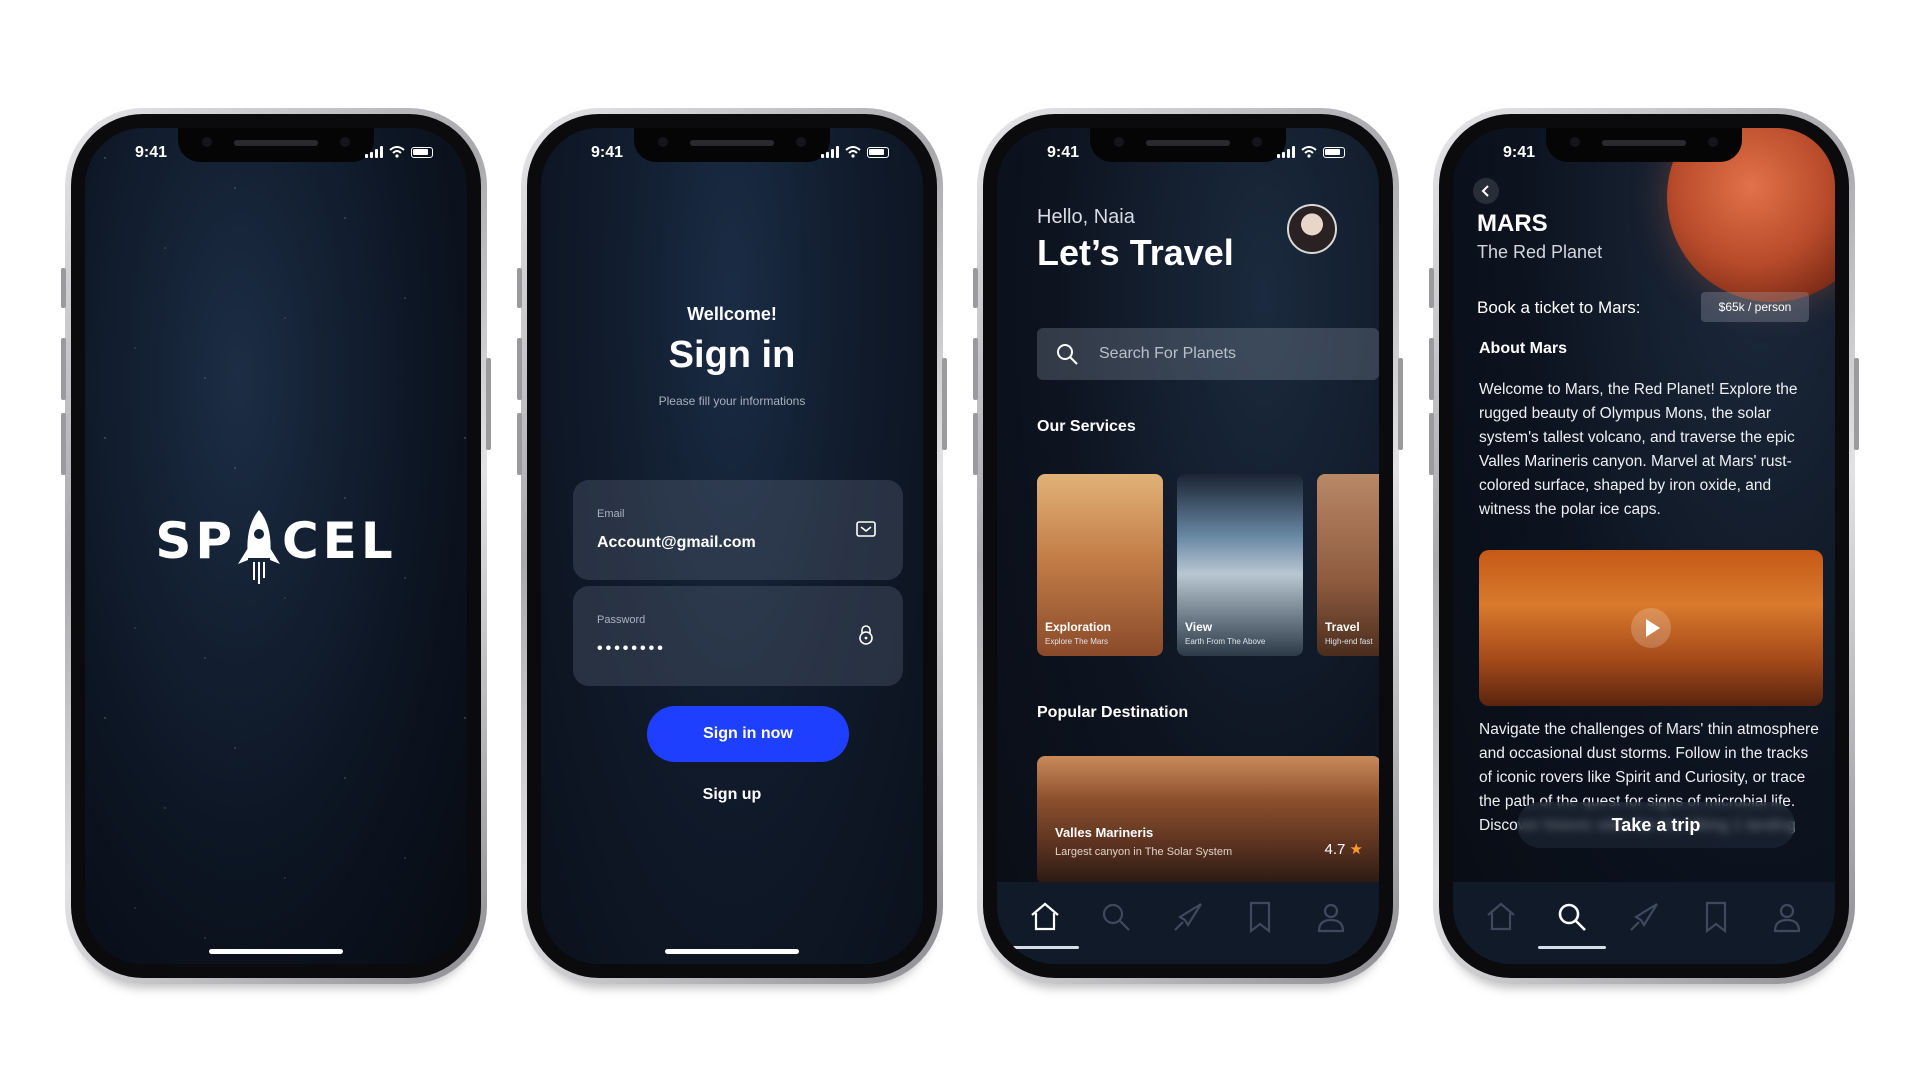 This screenshot has height=1080, width=1920. I want to click on about-heading: About Mars, so click(1523, 348).